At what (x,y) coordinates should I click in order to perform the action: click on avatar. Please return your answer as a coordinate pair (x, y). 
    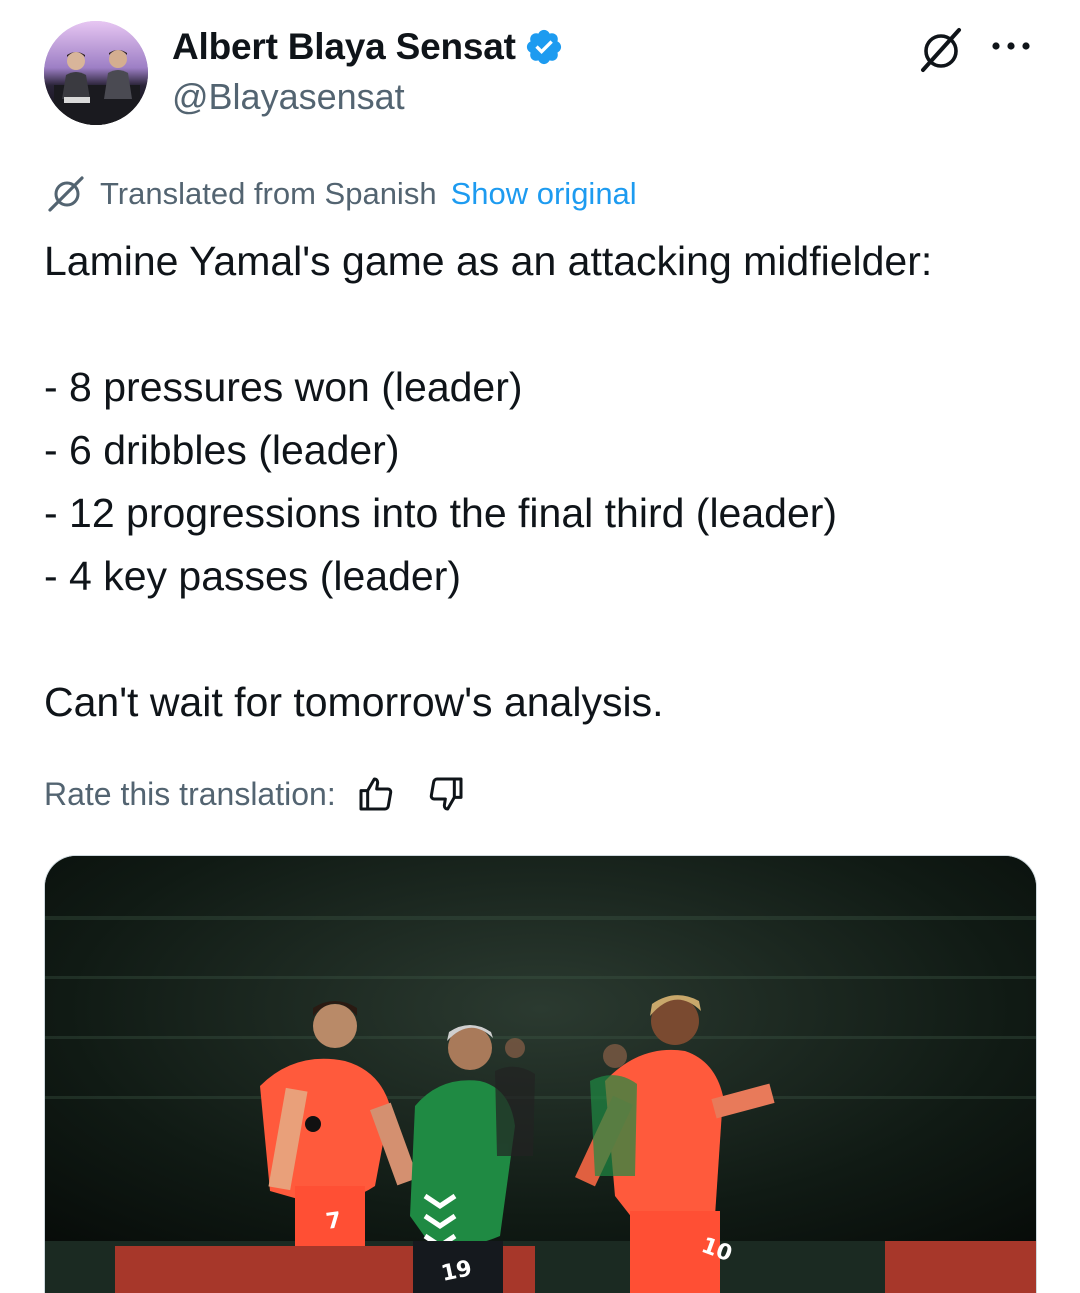
    Looking at the image, I should click on (96, 73).